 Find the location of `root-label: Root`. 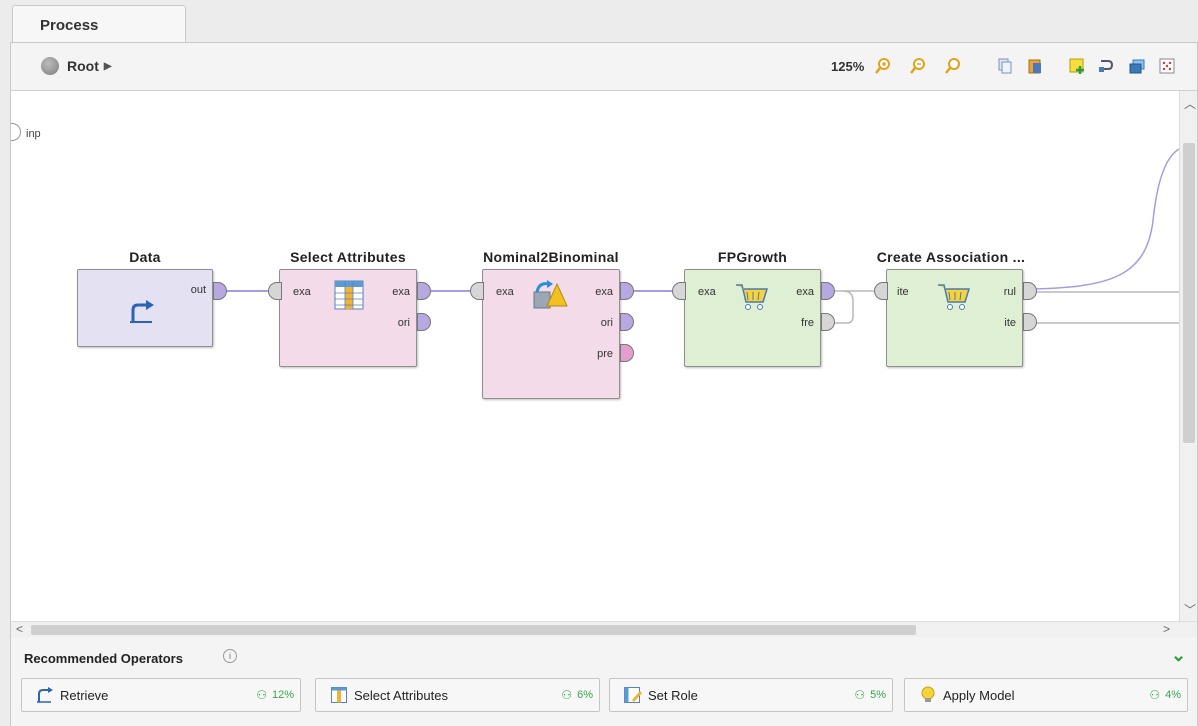

root-label: Root is located at coordinates (83, 66).